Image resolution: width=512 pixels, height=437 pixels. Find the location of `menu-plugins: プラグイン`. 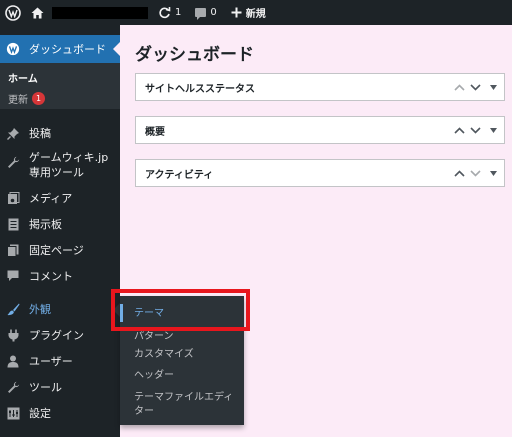

menu-plugins: プラグイン is located at coordinates (60, 335).